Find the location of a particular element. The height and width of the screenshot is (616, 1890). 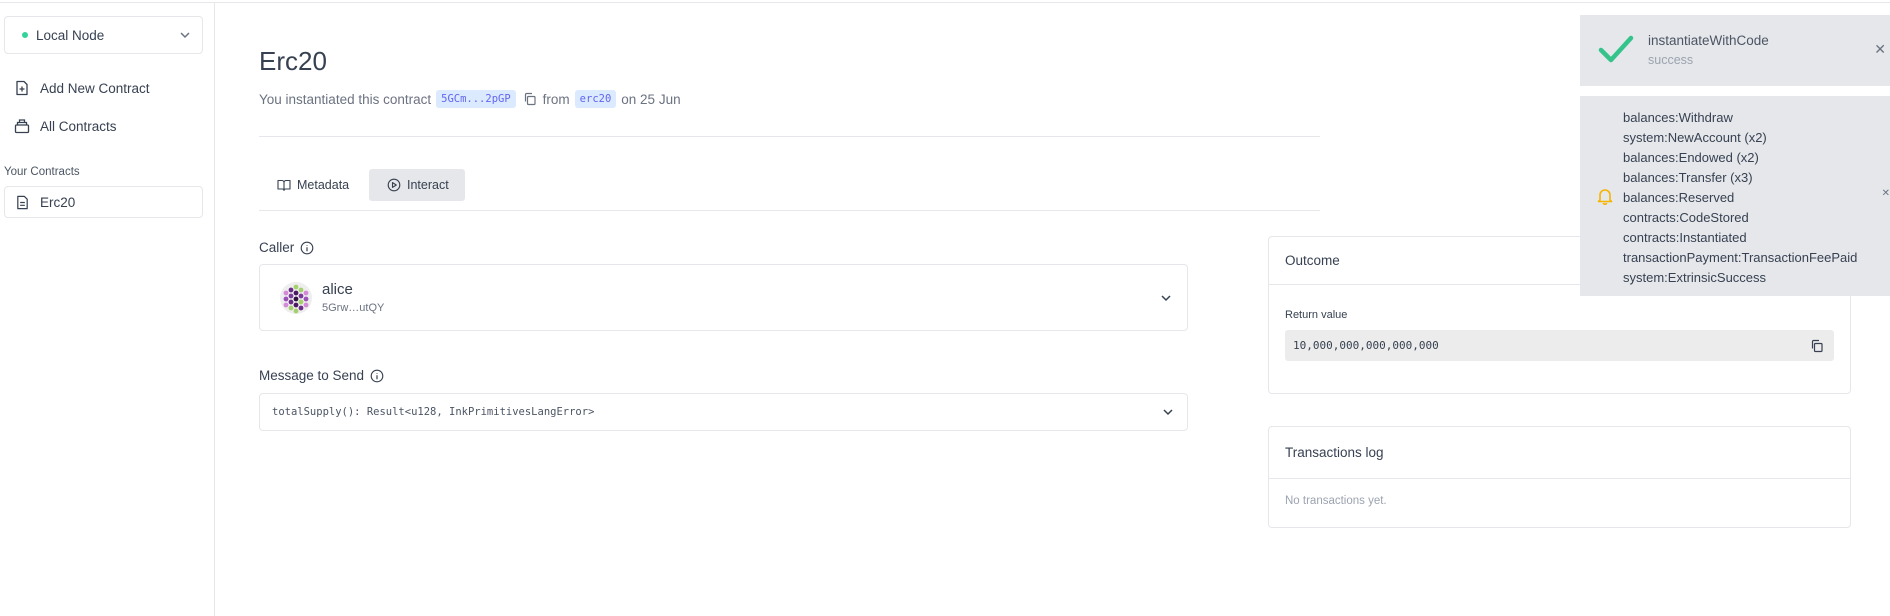

caller-label-row: Caller is located at coordinates (286, 247).